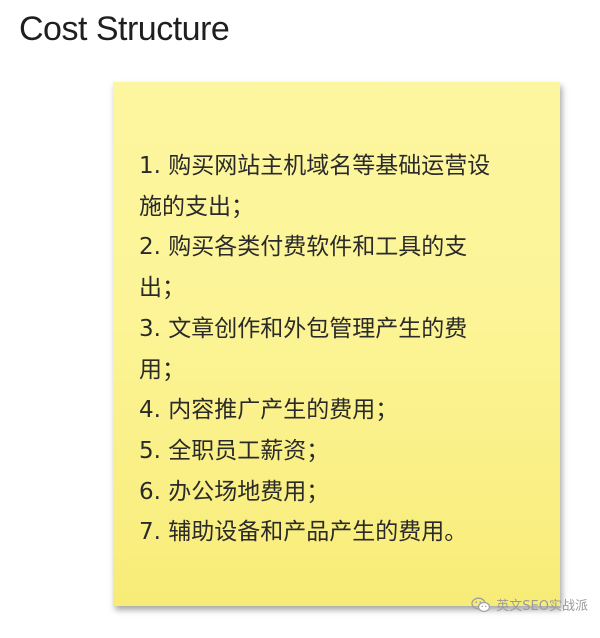 This screenshot has height=638, width=600. I want to click on watermark: 英文SEO实战派, so click(529, 604).